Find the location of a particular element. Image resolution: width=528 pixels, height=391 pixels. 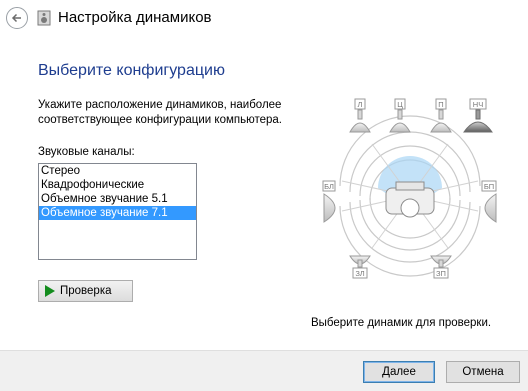

list-item-surround-7-1: Объемное звучание 7.1 is located at coordinates (117, 213).